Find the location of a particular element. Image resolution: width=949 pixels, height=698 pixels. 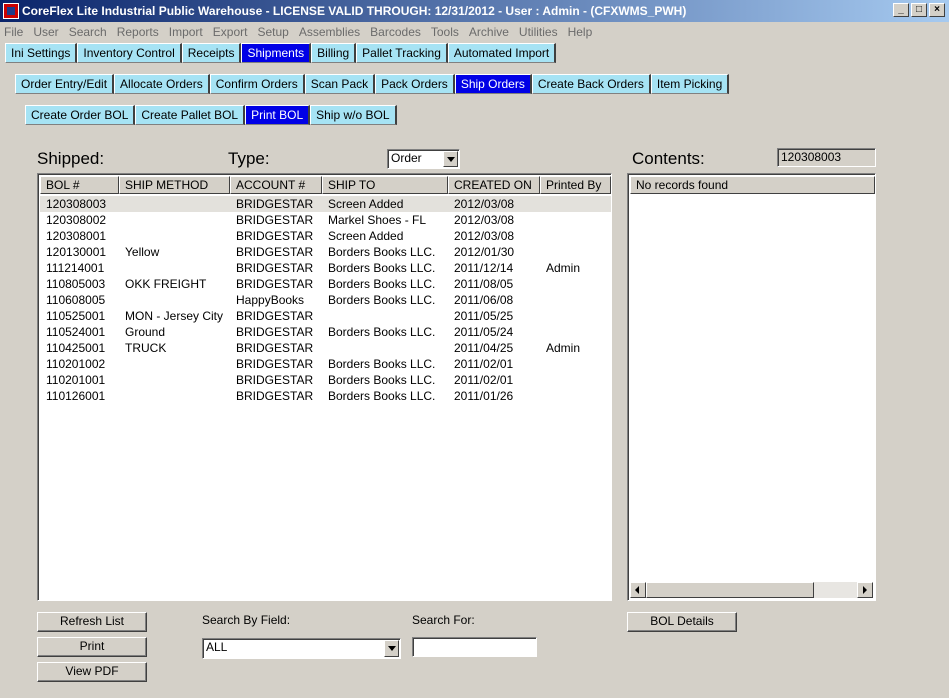

cell-created-on: 2011/01/26 is located at coordinates (484, 396).